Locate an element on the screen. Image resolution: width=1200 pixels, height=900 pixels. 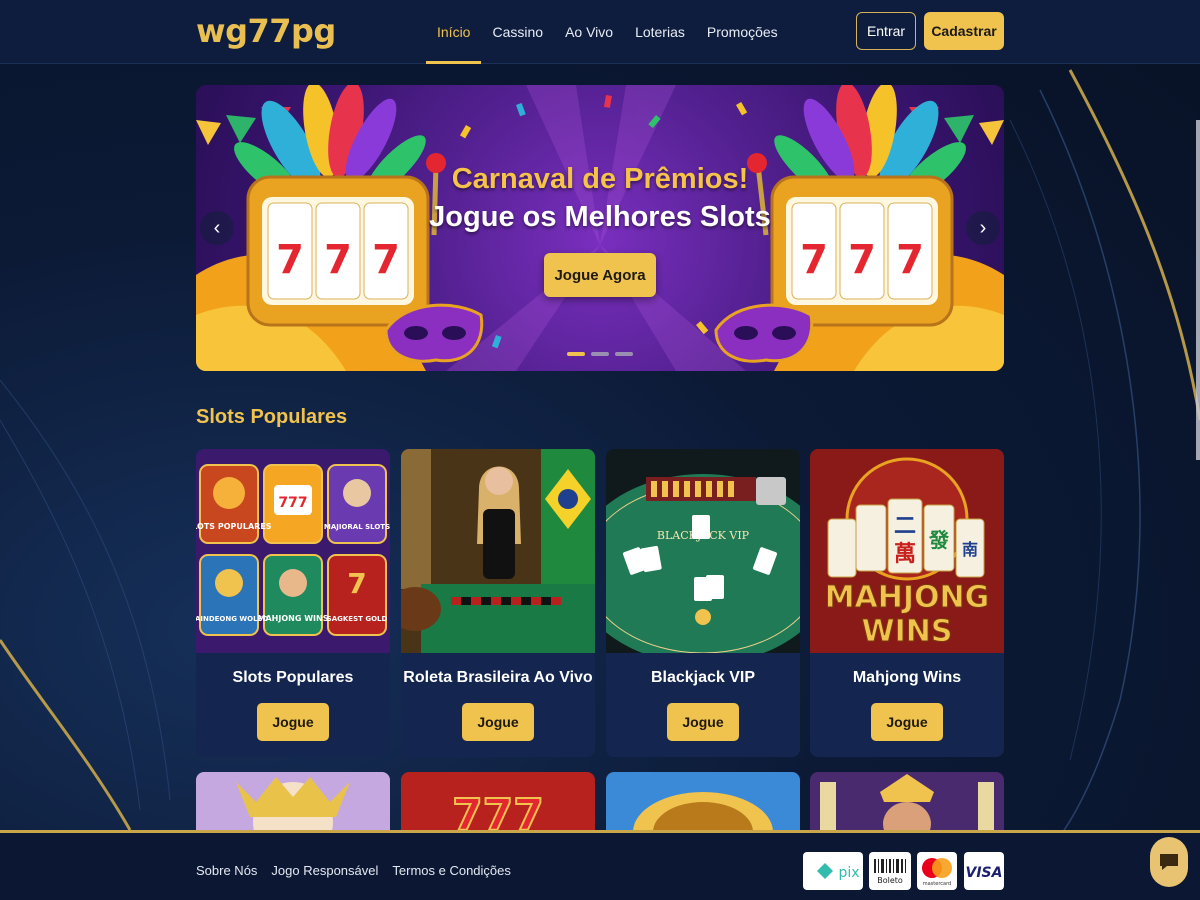
slot-777-text: 777 is located at coordinates (498, 811).